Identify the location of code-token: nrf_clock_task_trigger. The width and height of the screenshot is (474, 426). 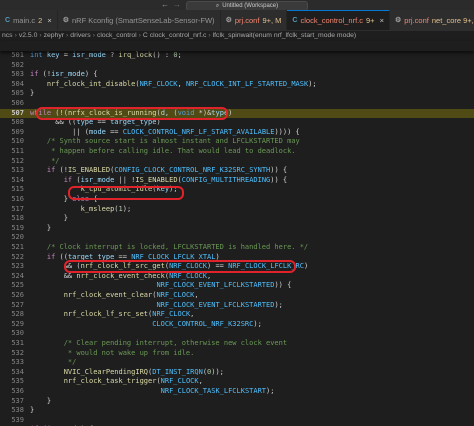
(110, 381).